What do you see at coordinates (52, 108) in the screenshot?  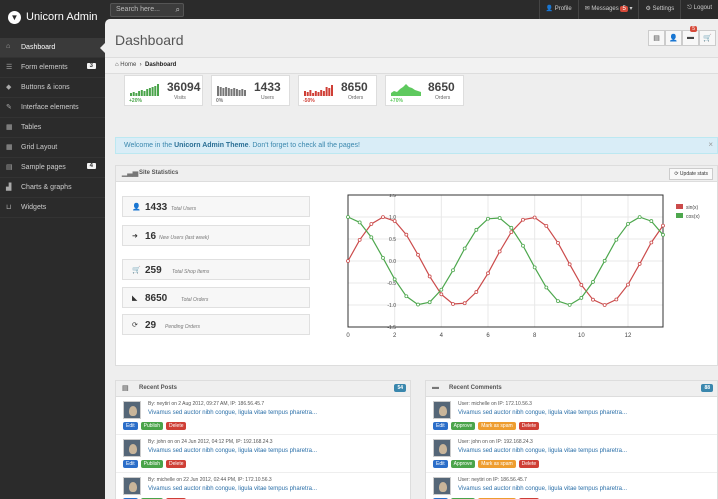 I see `sidebar-item-interface-elements: ✎ Interface elements` at bounding box center [52, 108].